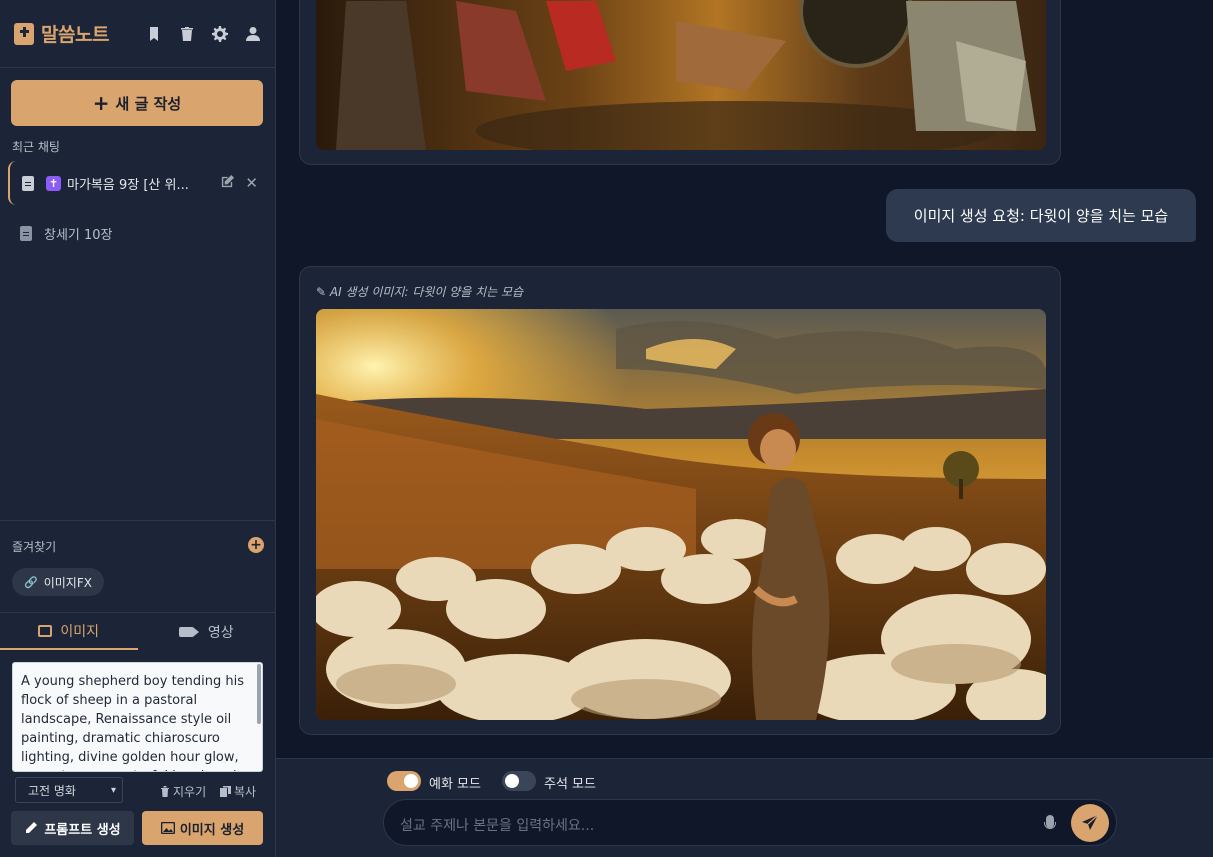 Image resolution: width=1213 pixels, height=857 pixels. I want to click on clear-label: 지우기, so click(190, 792).